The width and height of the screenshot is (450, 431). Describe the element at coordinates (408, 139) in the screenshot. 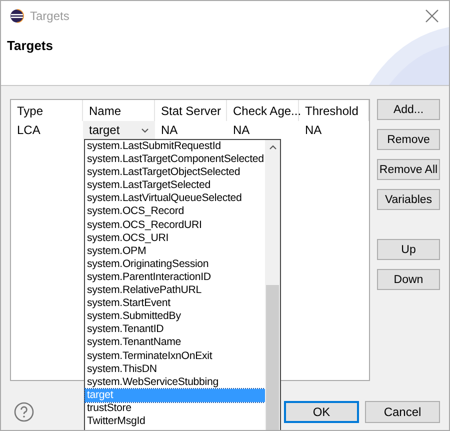

I see `side-button: Remove` at that location.